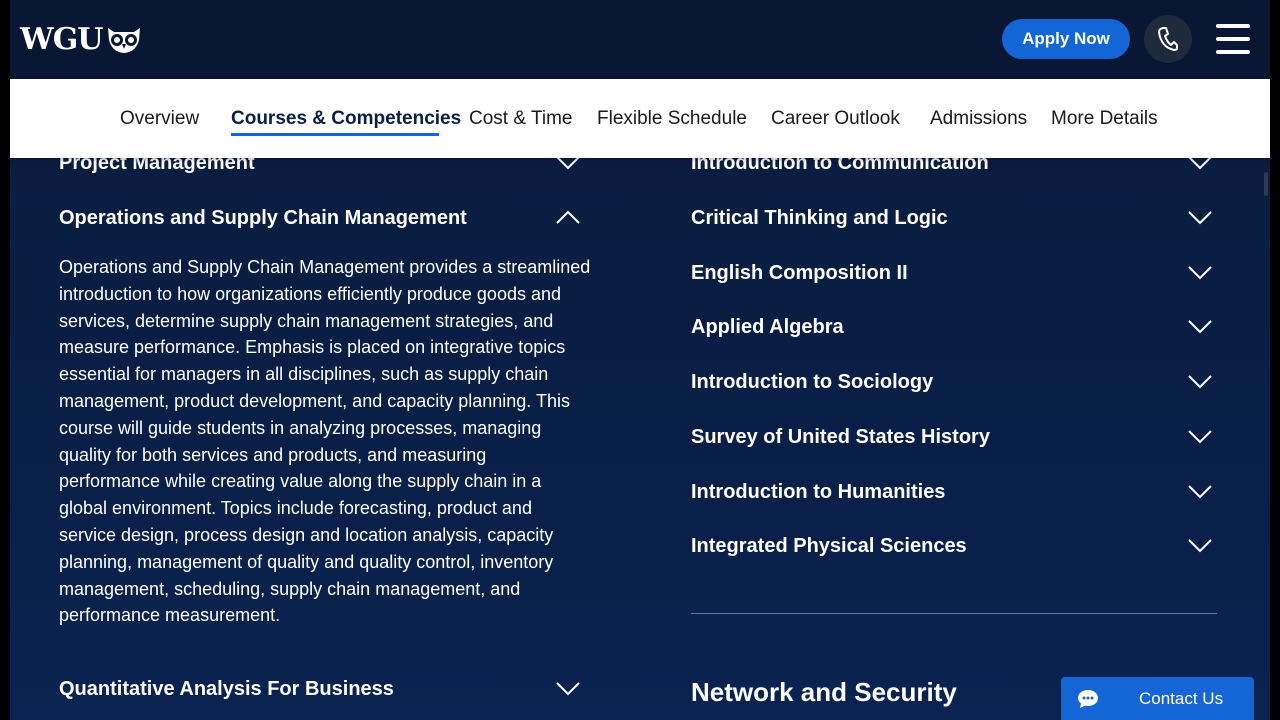  Describe the element at coordinates (672, 119) in the screenshot. I see `tab-flexible-schedule: Flexible Schedule` at that location.